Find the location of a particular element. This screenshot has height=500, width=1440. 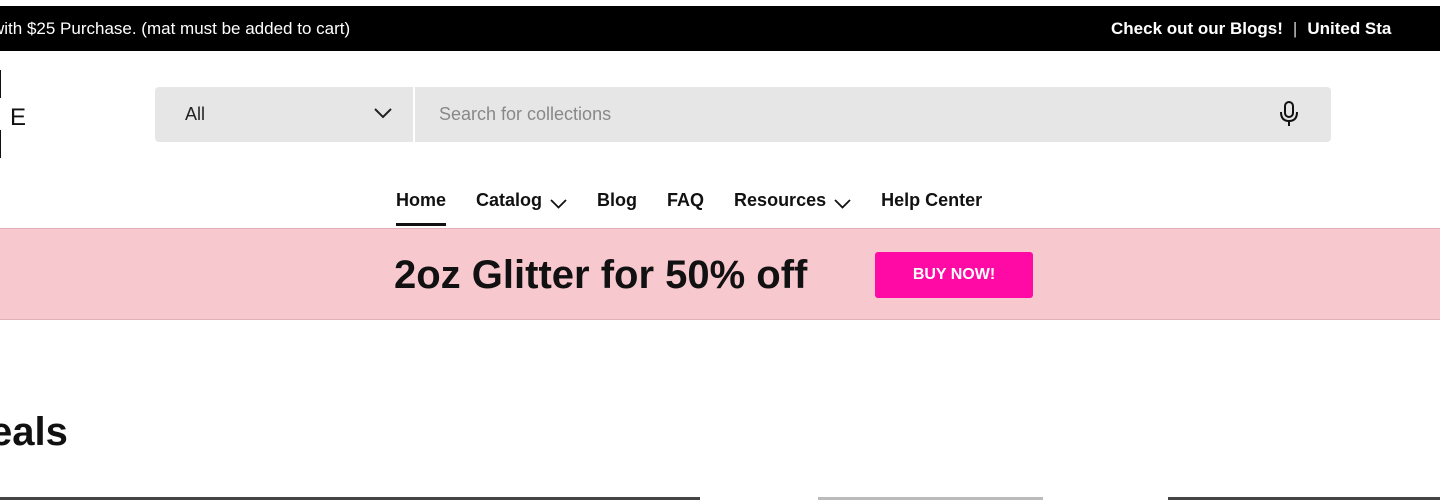

top-links: Check out our Blogs! | United Sta is located at coordinates (1251, 29).